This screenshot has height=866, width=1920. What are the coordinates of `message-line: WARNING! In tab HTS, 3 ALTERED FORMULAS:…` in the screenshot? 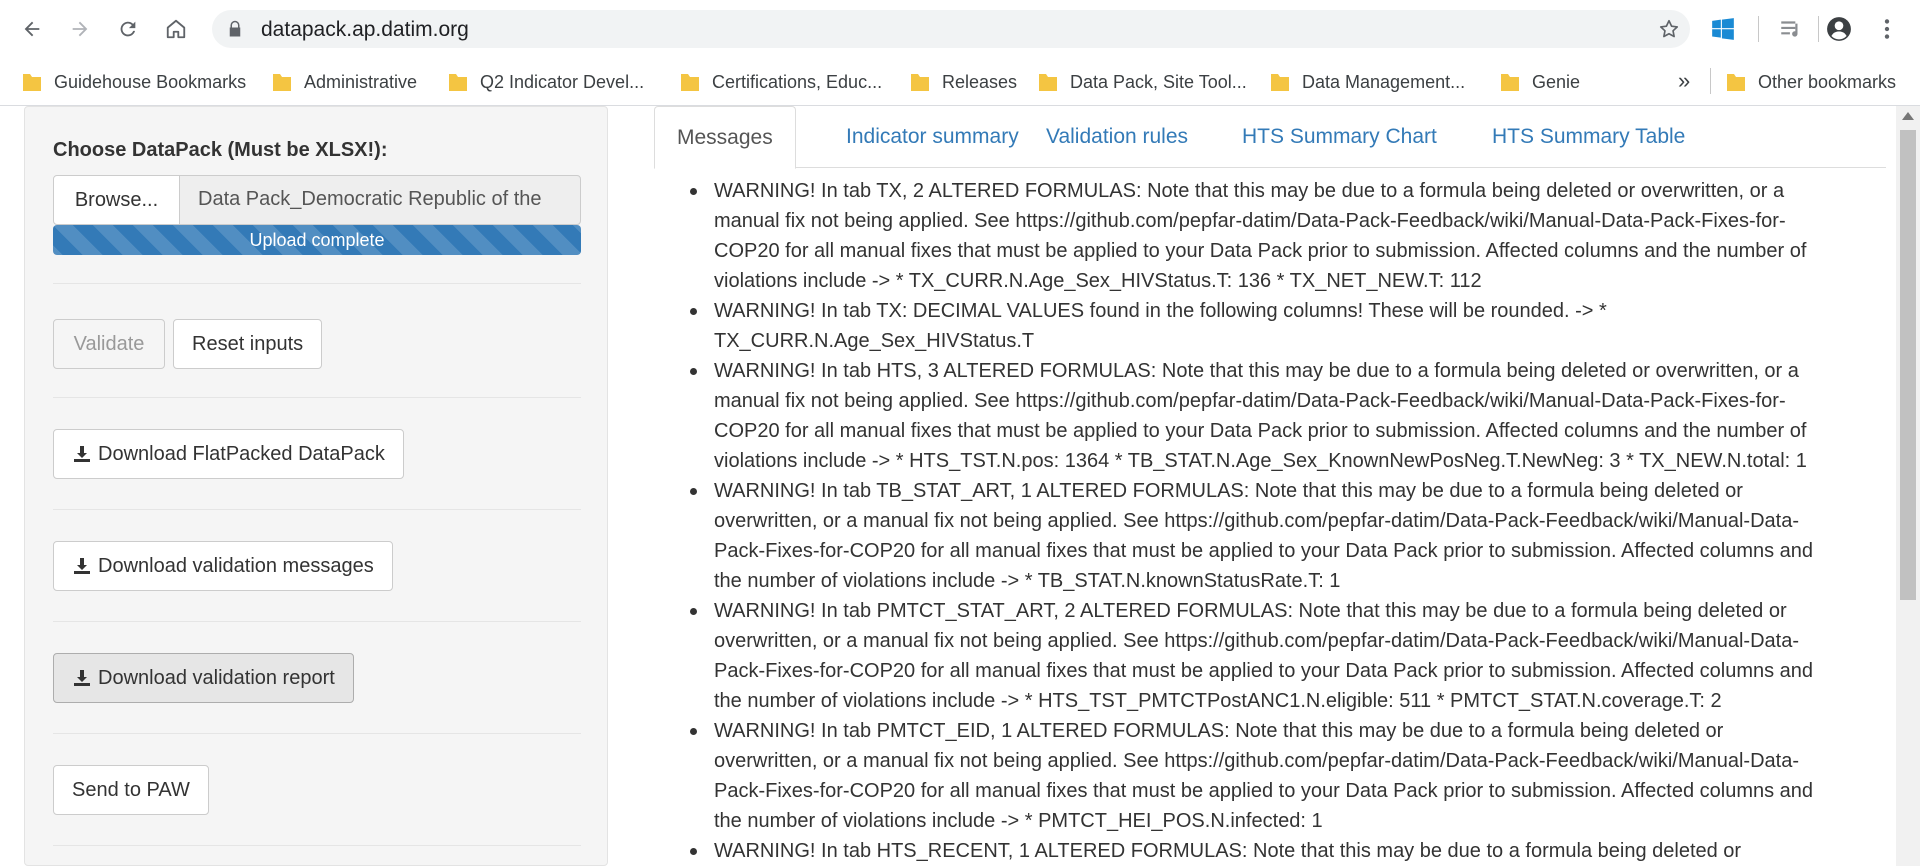 It's located at (1256, 371).